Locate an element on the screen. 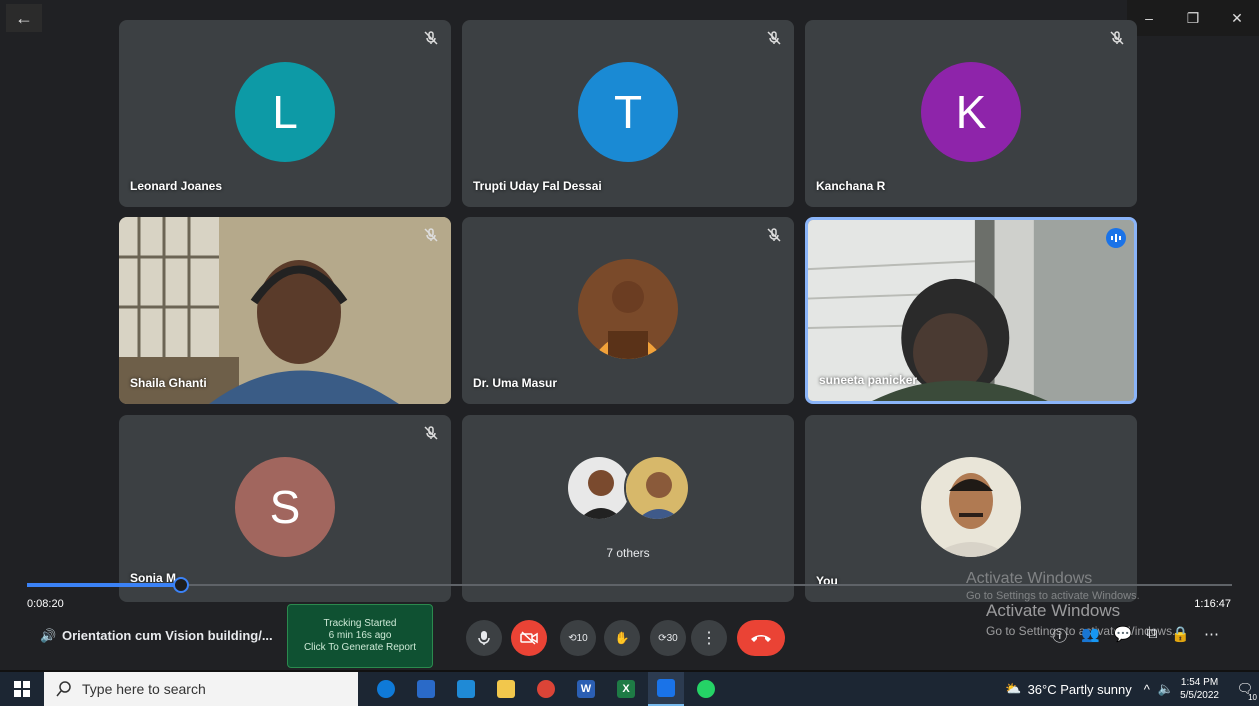 The width and height of the screenshot is (1259, 706). restore-button: ❐ is located at coordinates (1193, 18).